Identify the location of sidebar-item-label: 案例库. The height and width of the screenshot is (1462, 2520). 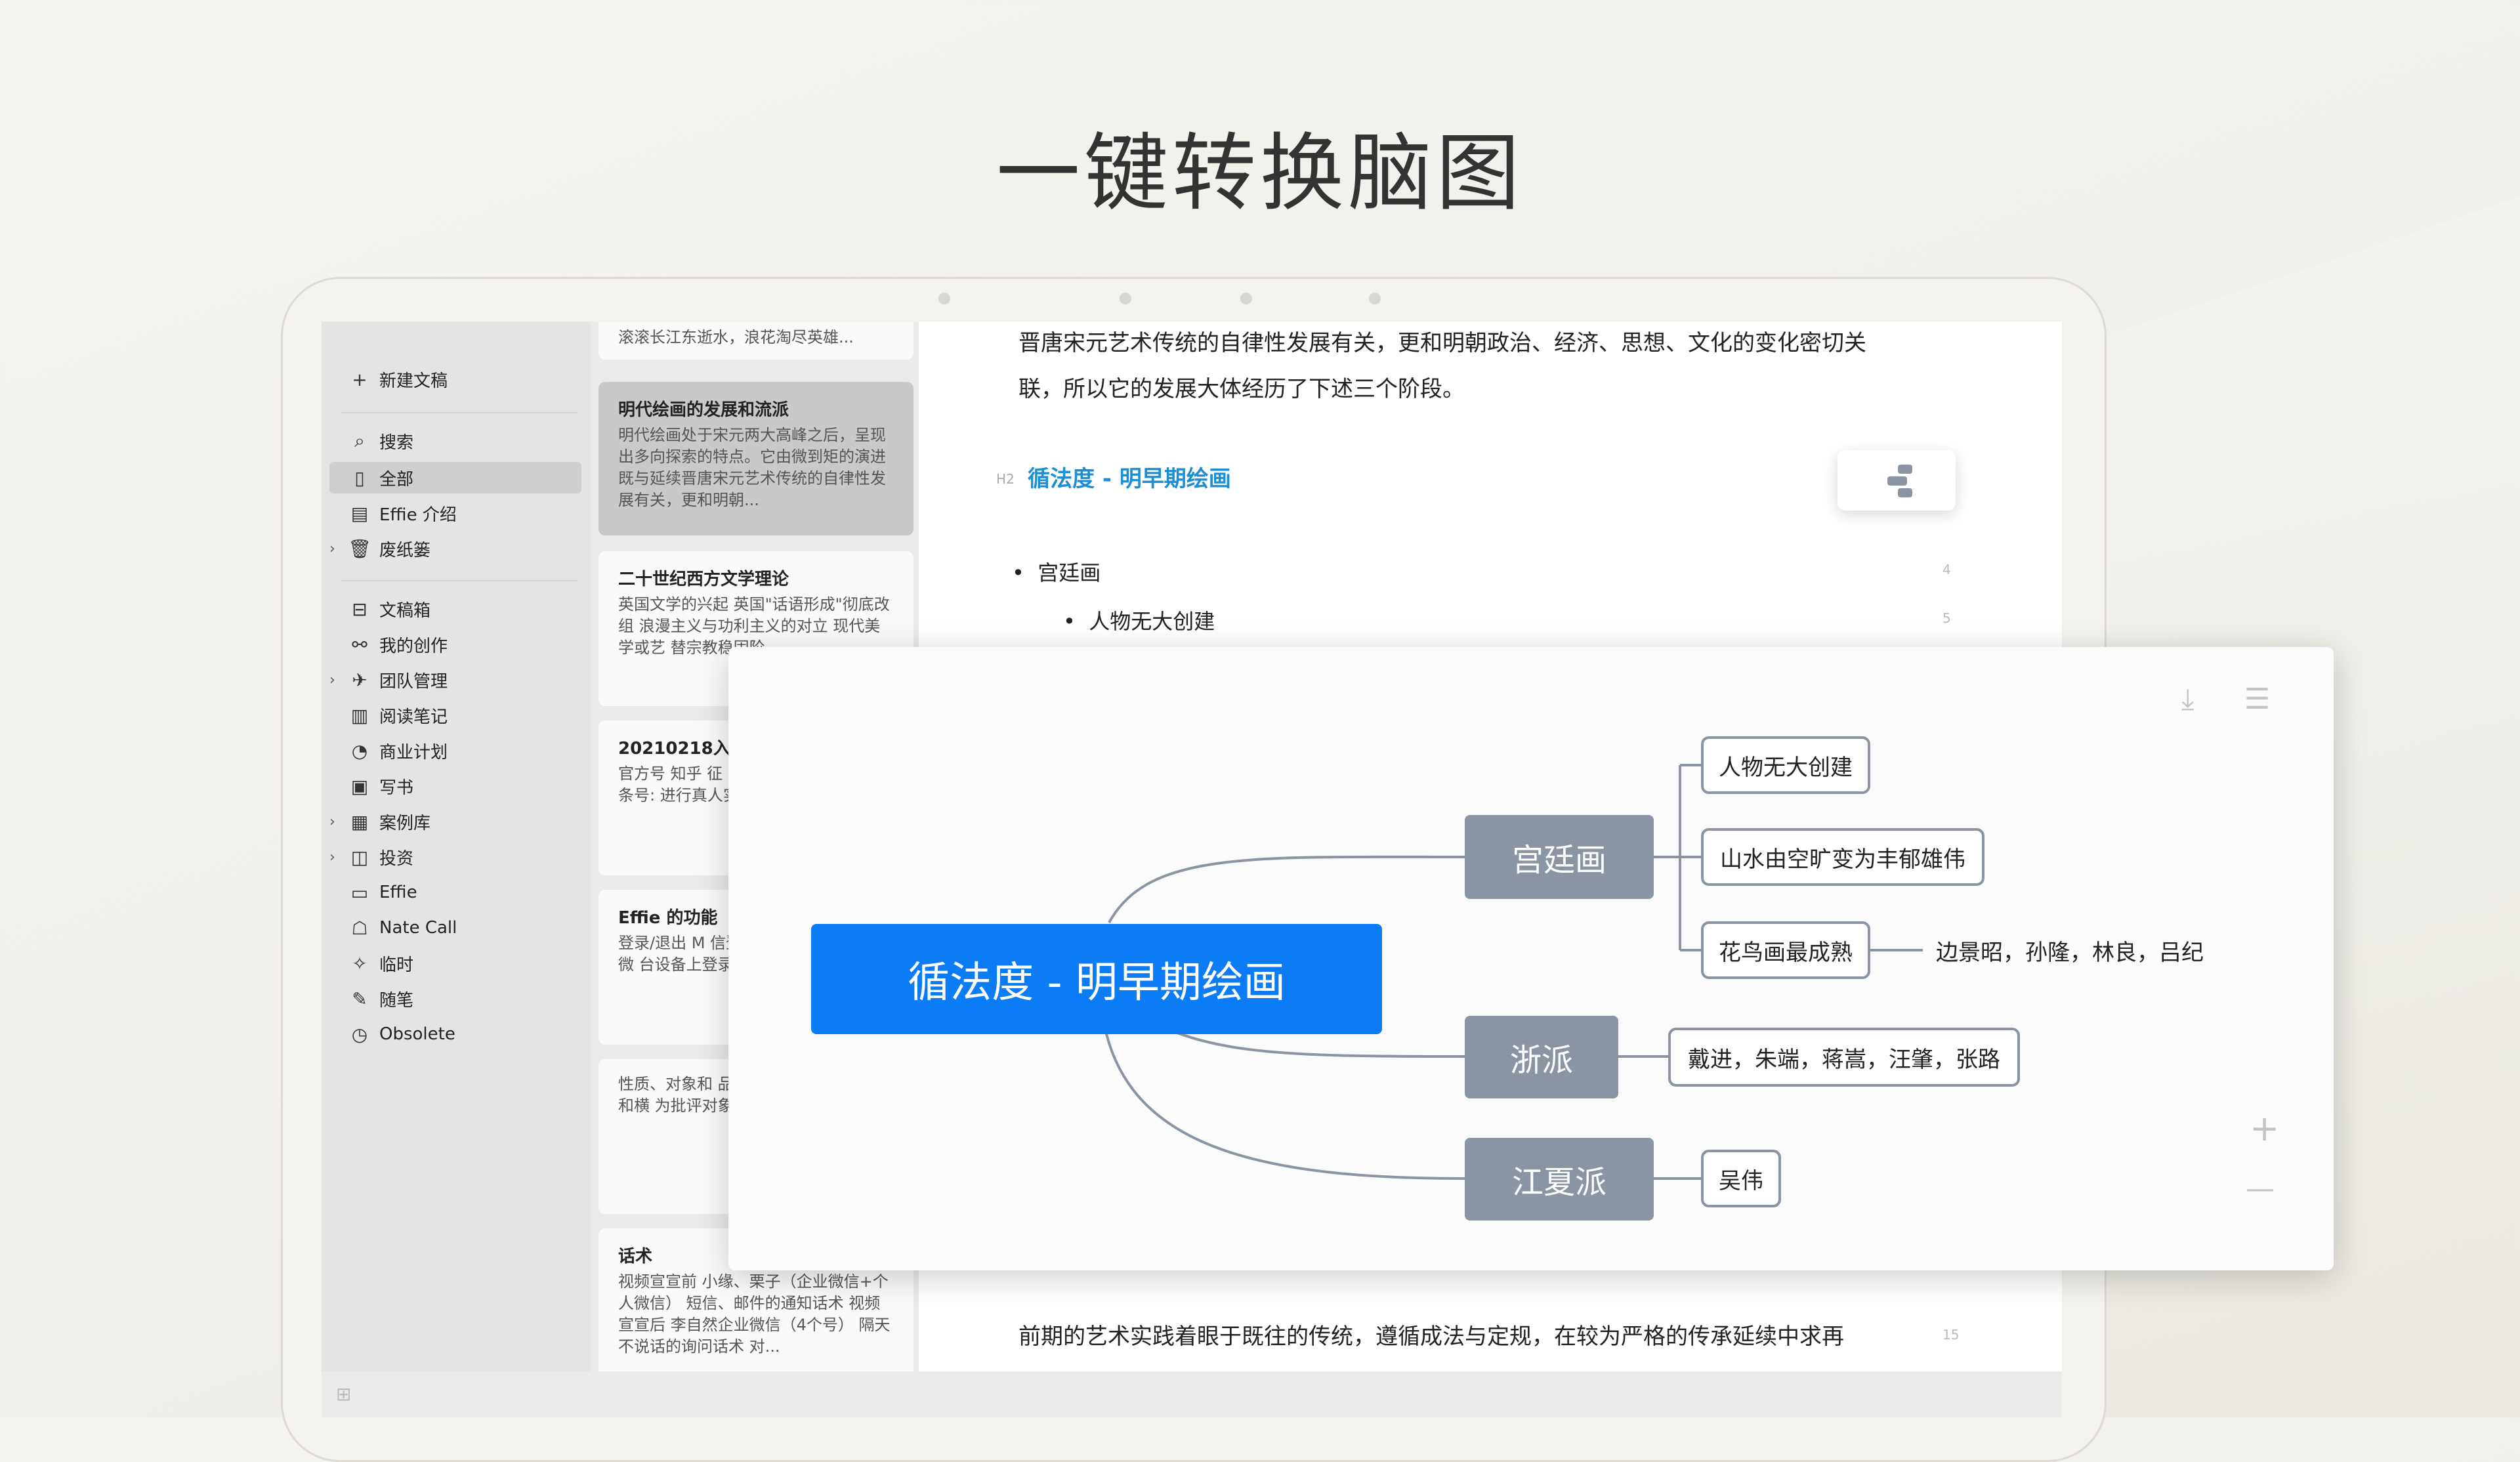
(405, 823).